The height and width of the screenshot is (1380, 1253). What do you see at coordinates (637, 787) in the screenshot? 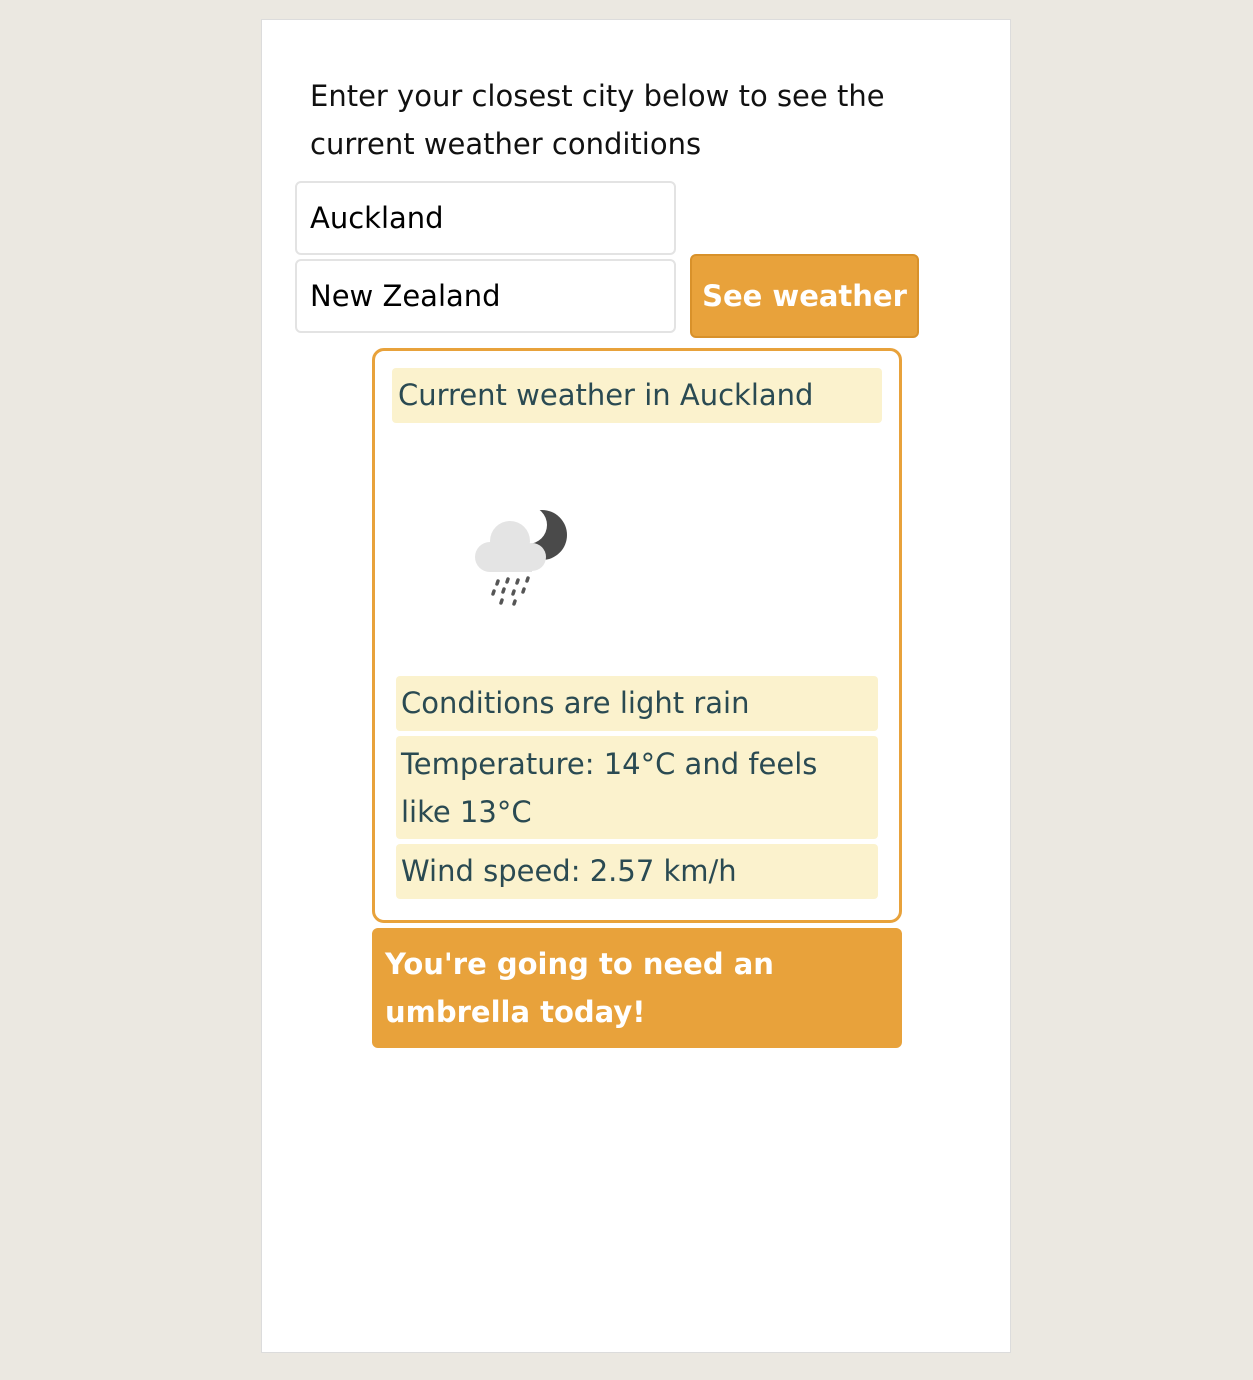
I see `temperature-text: Temperature: 14°C and feels like 13°C` at bounding box center [637, 787].